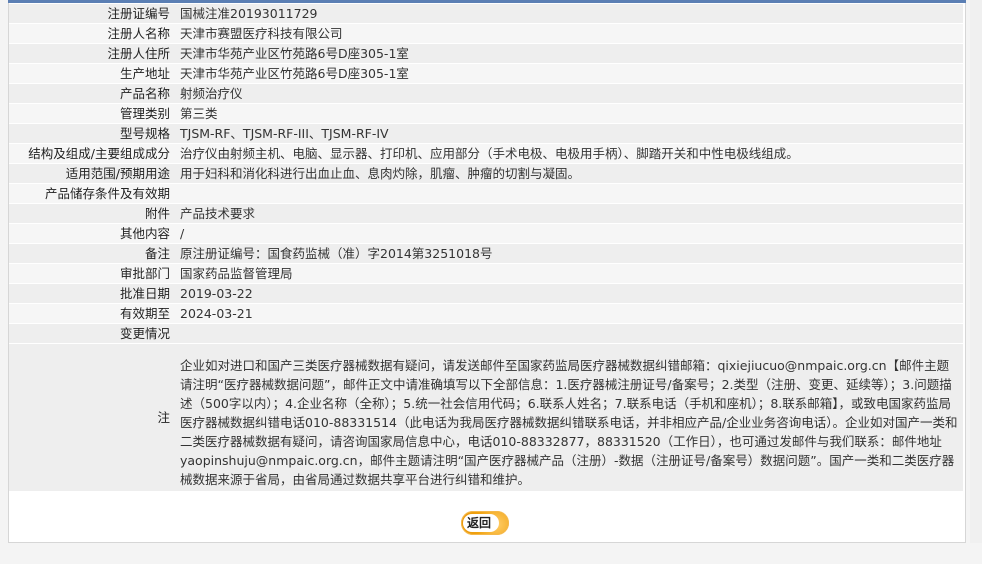 The image size is (982, 564). I want to click on table-row: 附件 产品技术要求, so click(486, 213).